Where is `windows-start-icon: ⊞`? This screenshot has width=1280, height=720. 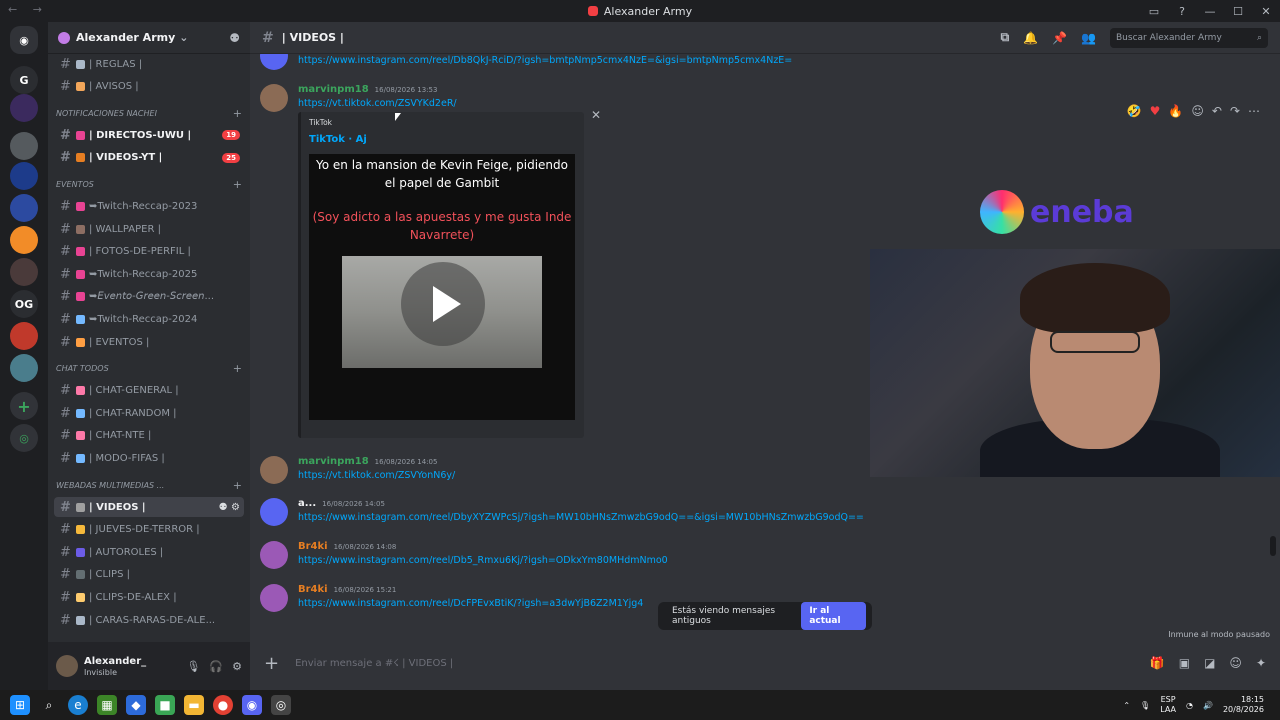 windows-start-icon: ⊞ is located at coordinates (20, 705).